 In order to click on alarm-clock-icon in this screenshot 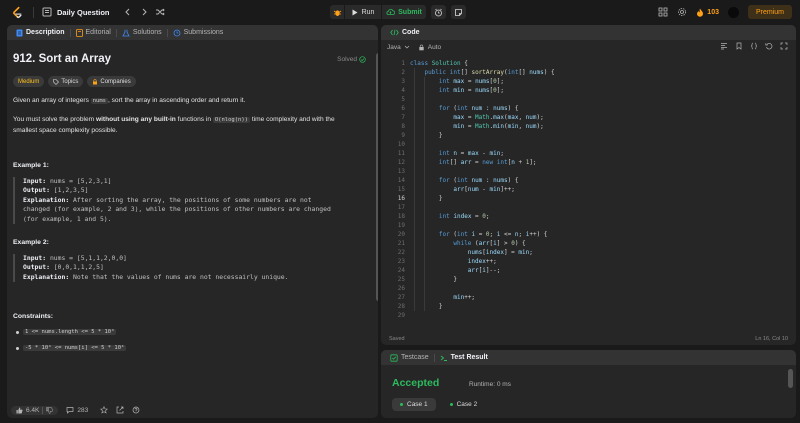, I will do `click(438, 12)`.